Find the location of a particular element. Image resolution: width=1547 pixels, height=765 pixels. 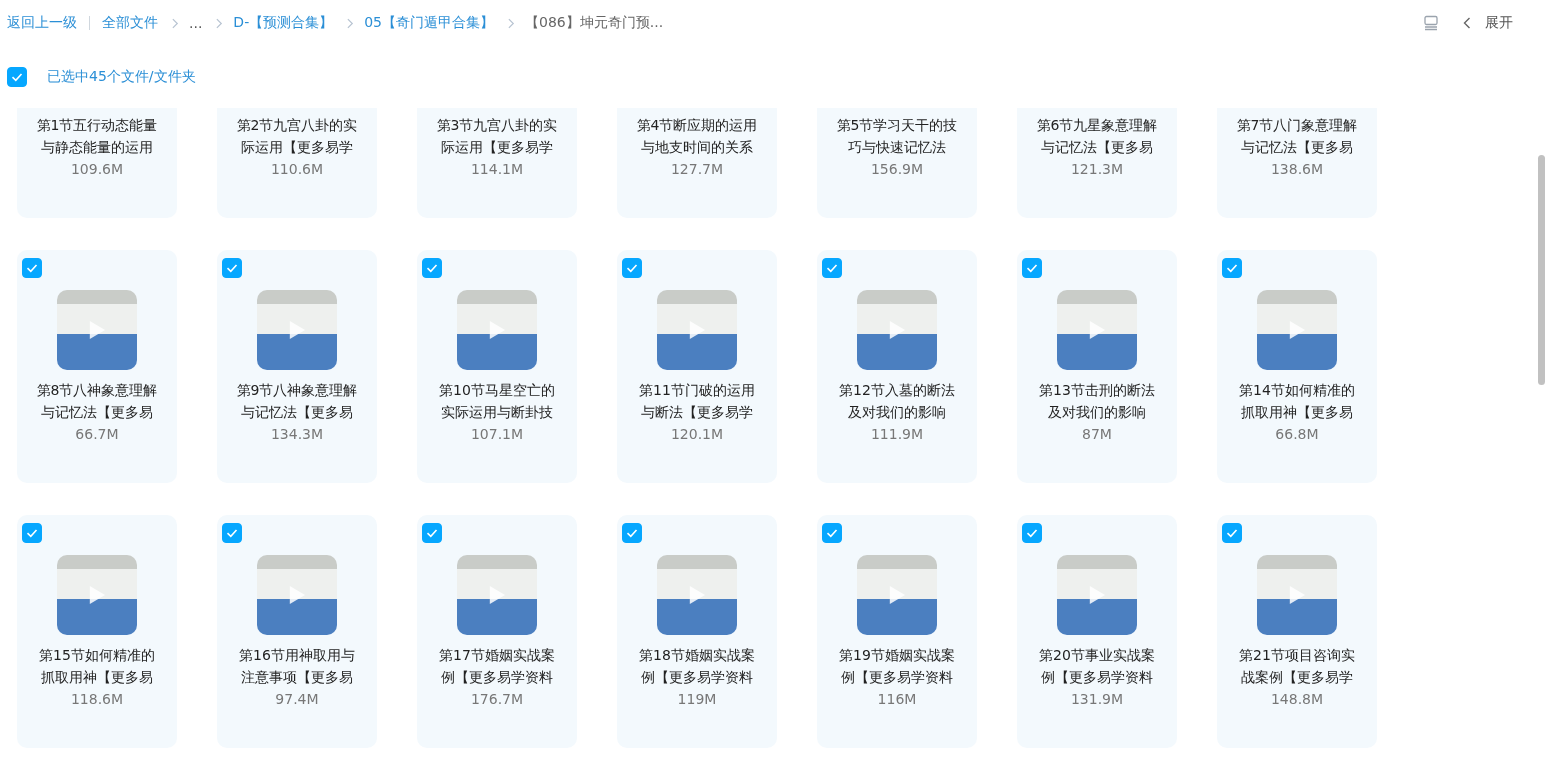

file-size: 131.9M is located at coordinates (1097, 699).